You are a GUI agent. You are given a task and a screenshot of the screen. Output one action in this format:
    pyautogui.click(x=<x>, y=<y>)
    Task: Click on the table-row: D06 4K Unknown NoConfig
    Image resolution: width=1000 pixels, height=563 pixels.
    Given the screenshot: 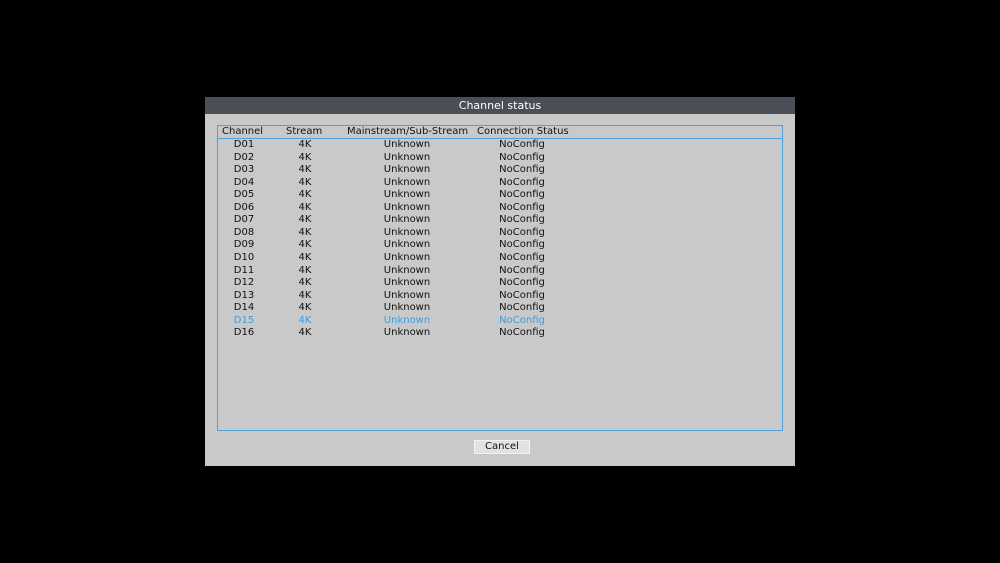 What is the action you would take?
    pyautogui.click(x=500, y=208)
    